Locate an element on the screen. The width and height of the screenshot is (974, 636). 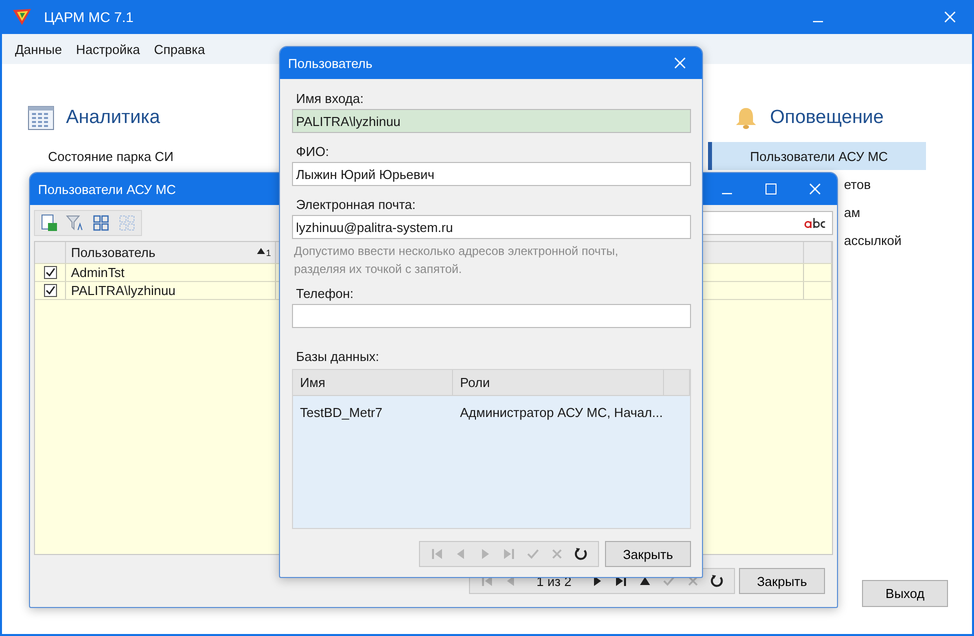
table-cell: AdminTst is located at coordinates (171, 272).